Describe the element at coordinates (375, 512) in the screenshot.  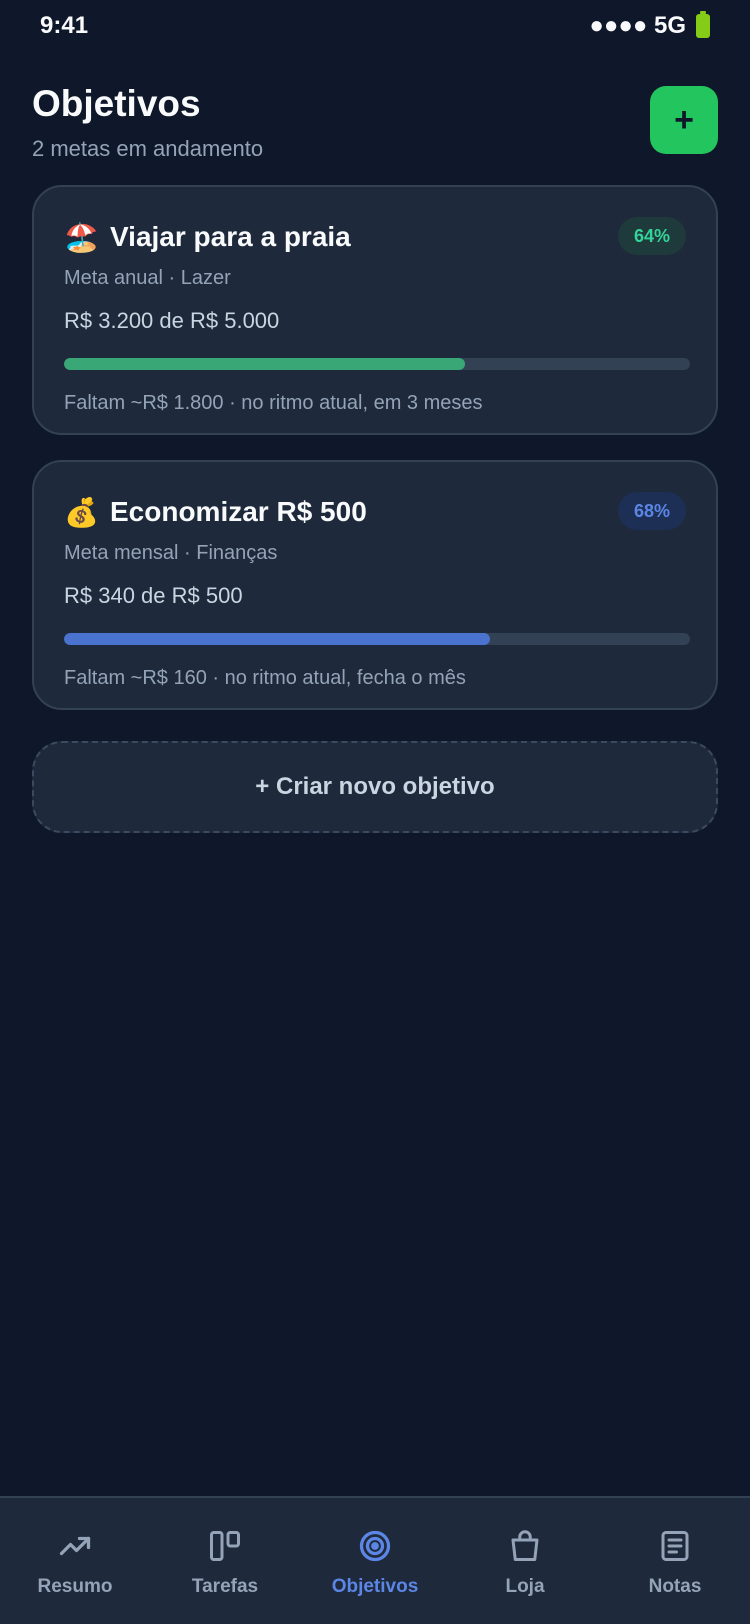
I see `goal-title-row: 💰 Economizar R$ 500` at that location.